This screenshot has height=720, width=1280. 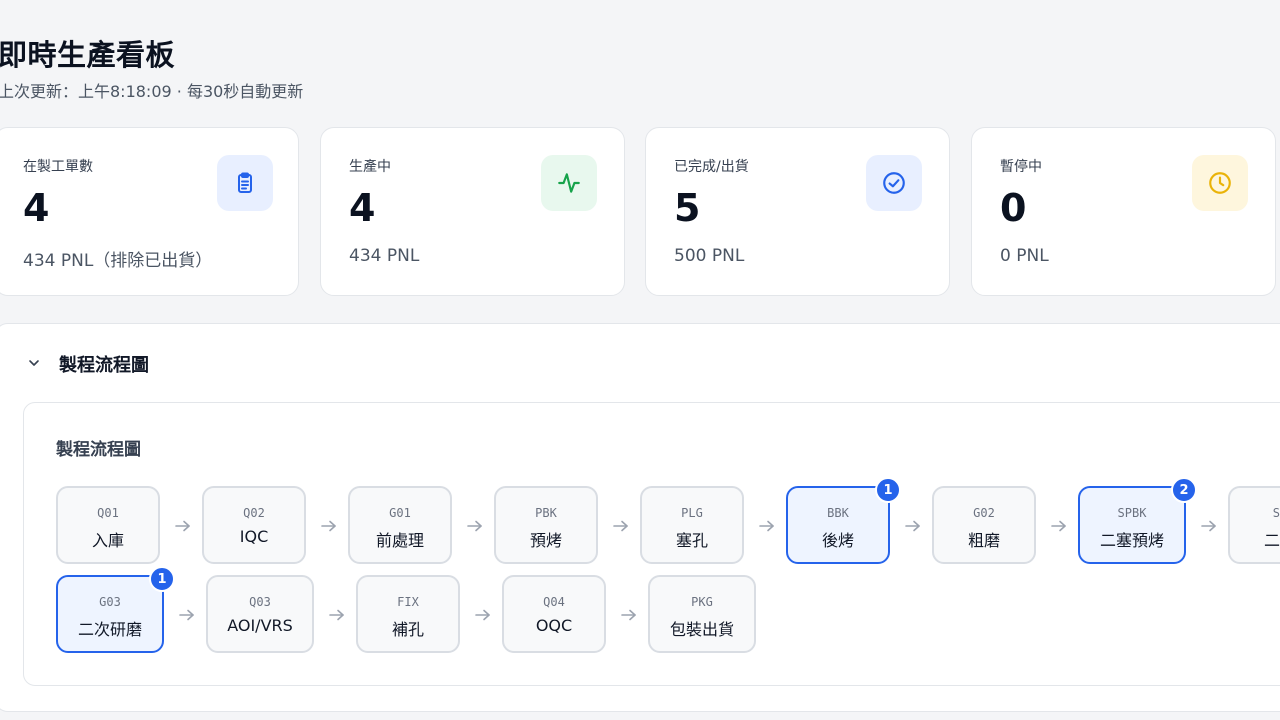 I want to click on flow-node-bbk: BBK 後烤 1, so click(x=843, y=520).